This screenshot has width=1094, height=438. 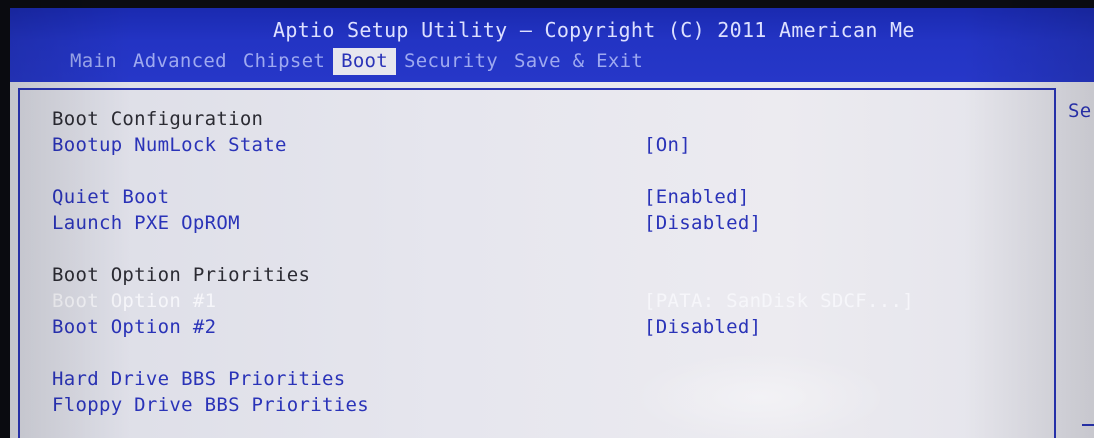 I want to click on tab-security: Security, so click(x=451, y=61).